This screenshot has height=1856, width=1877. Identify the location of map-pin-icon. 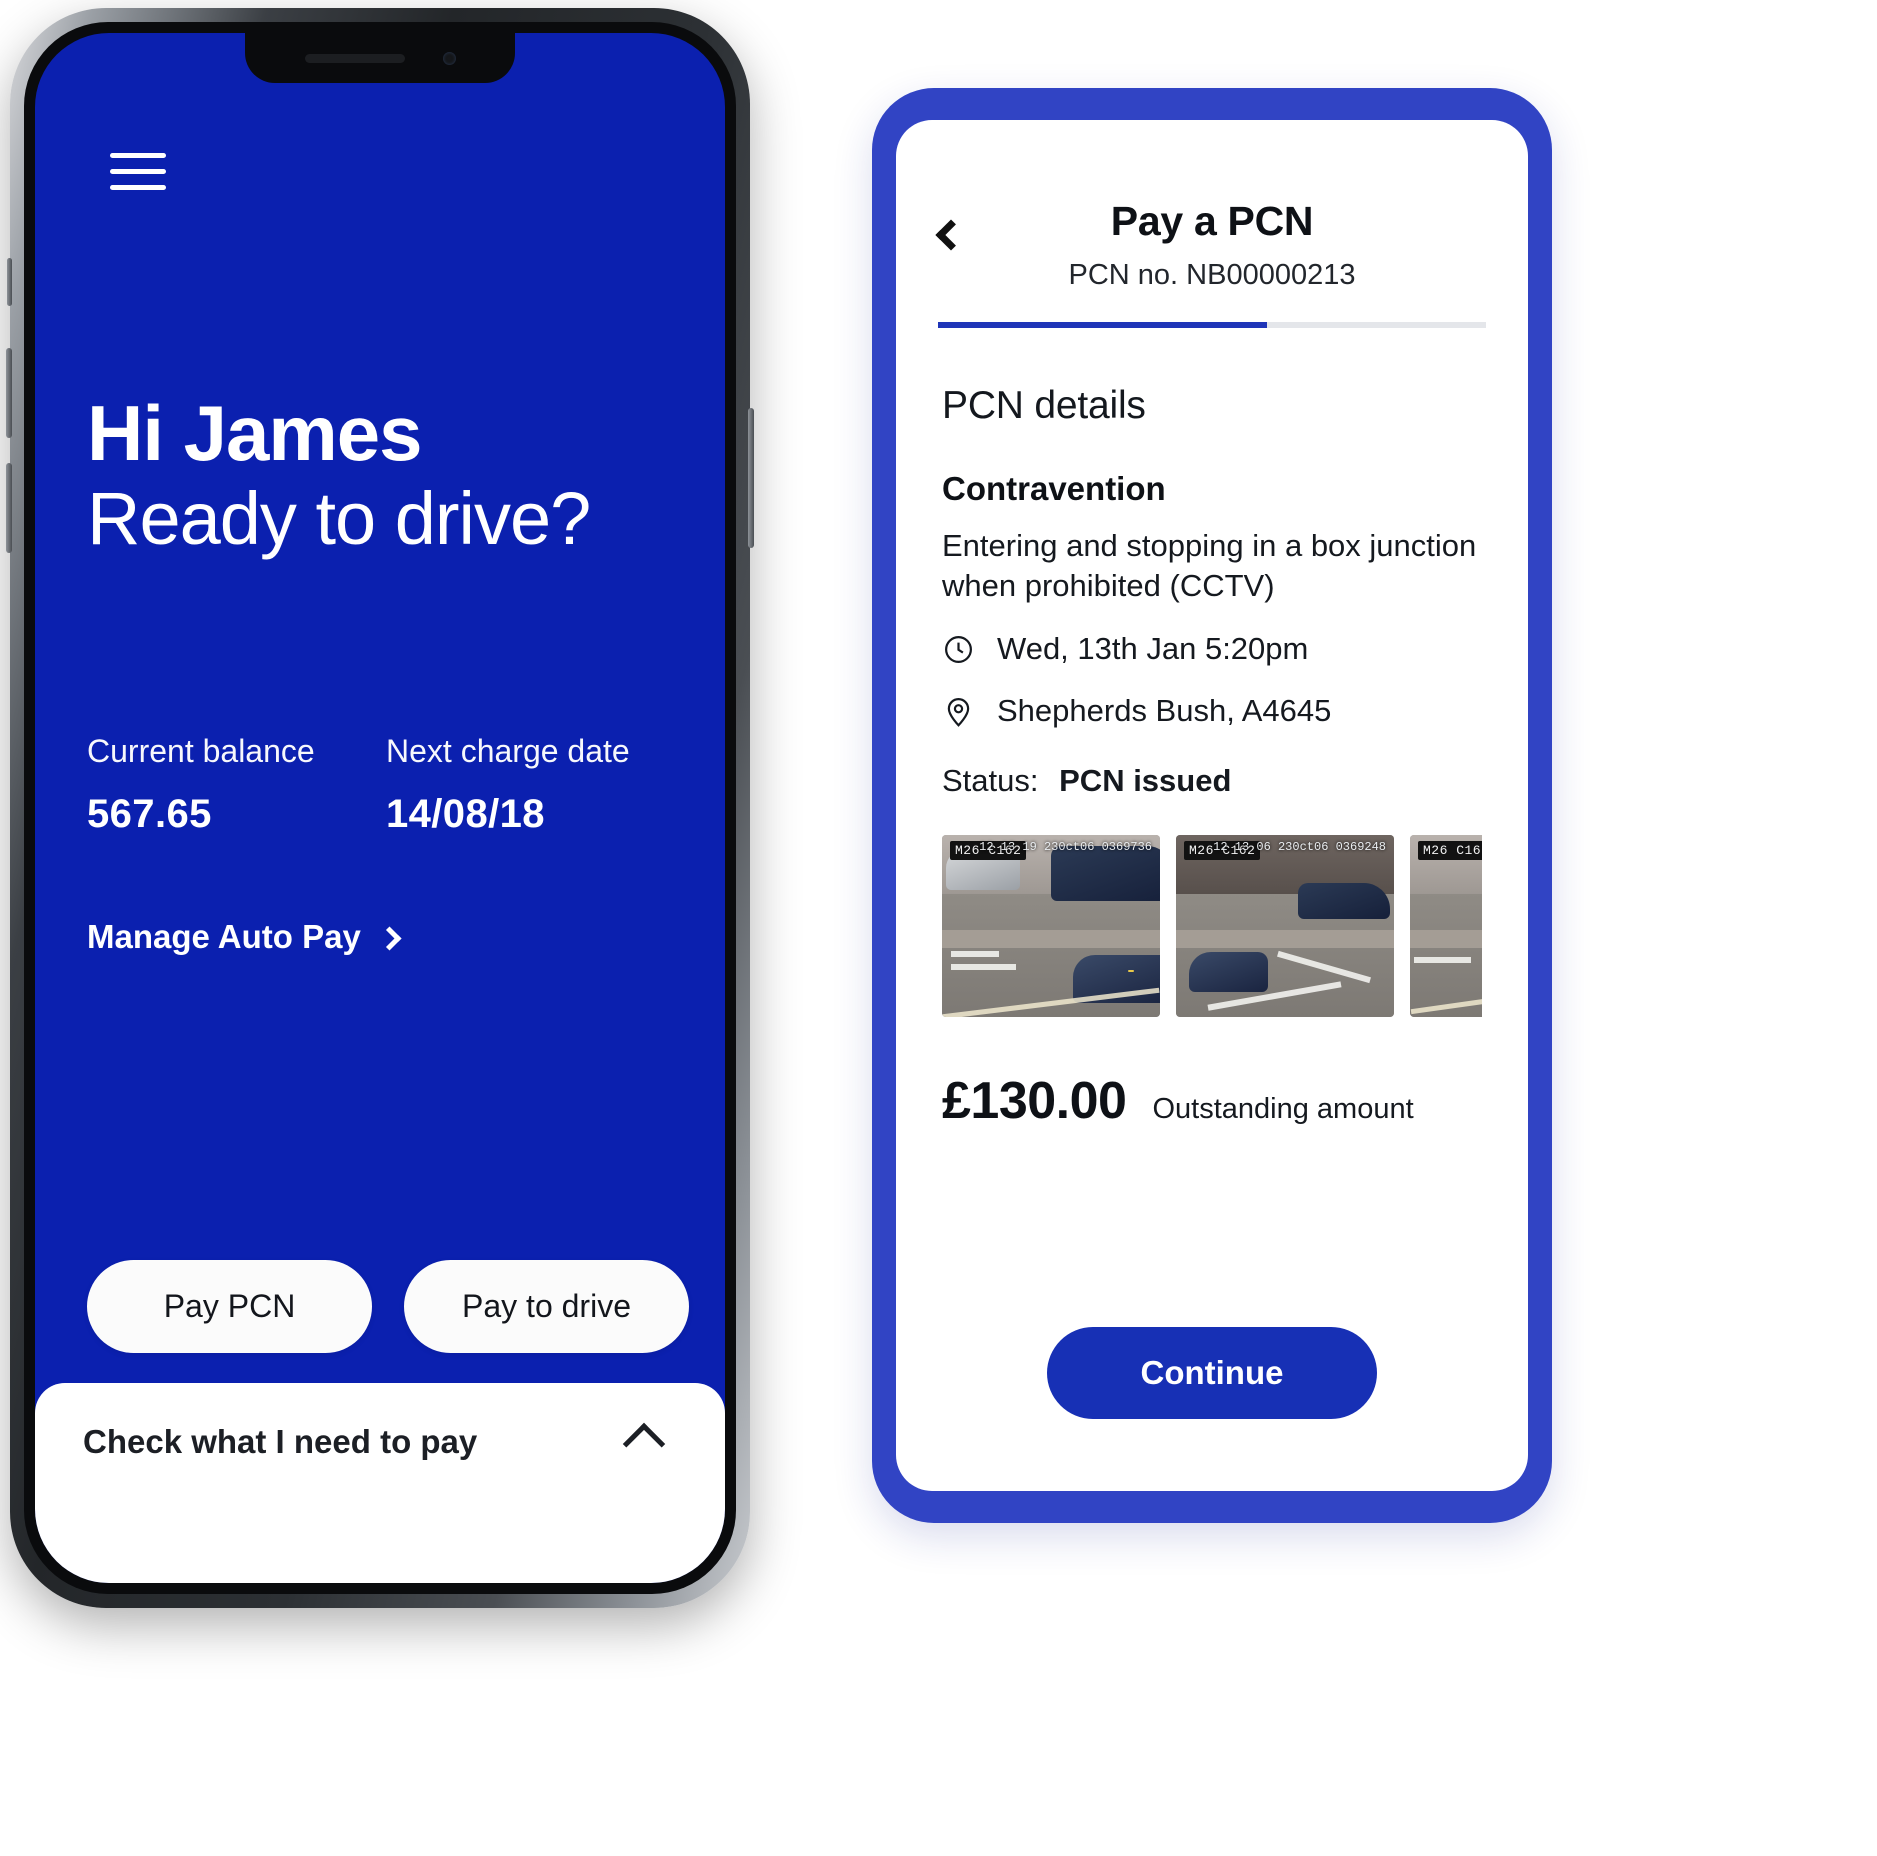
(958, 712).